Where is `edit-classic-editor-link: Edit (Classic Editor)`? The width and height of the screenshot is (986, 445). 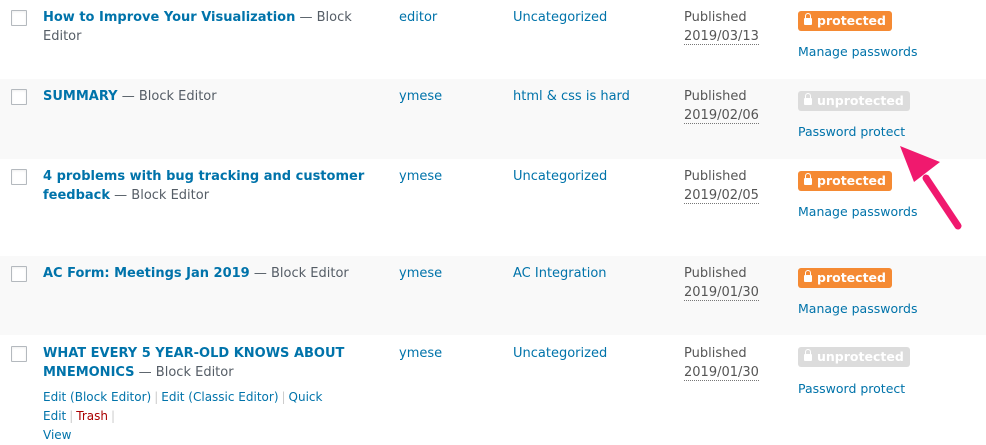 edit-classic-editor-link: Edit (Classic Editor) is located at coordinates (219, 397).